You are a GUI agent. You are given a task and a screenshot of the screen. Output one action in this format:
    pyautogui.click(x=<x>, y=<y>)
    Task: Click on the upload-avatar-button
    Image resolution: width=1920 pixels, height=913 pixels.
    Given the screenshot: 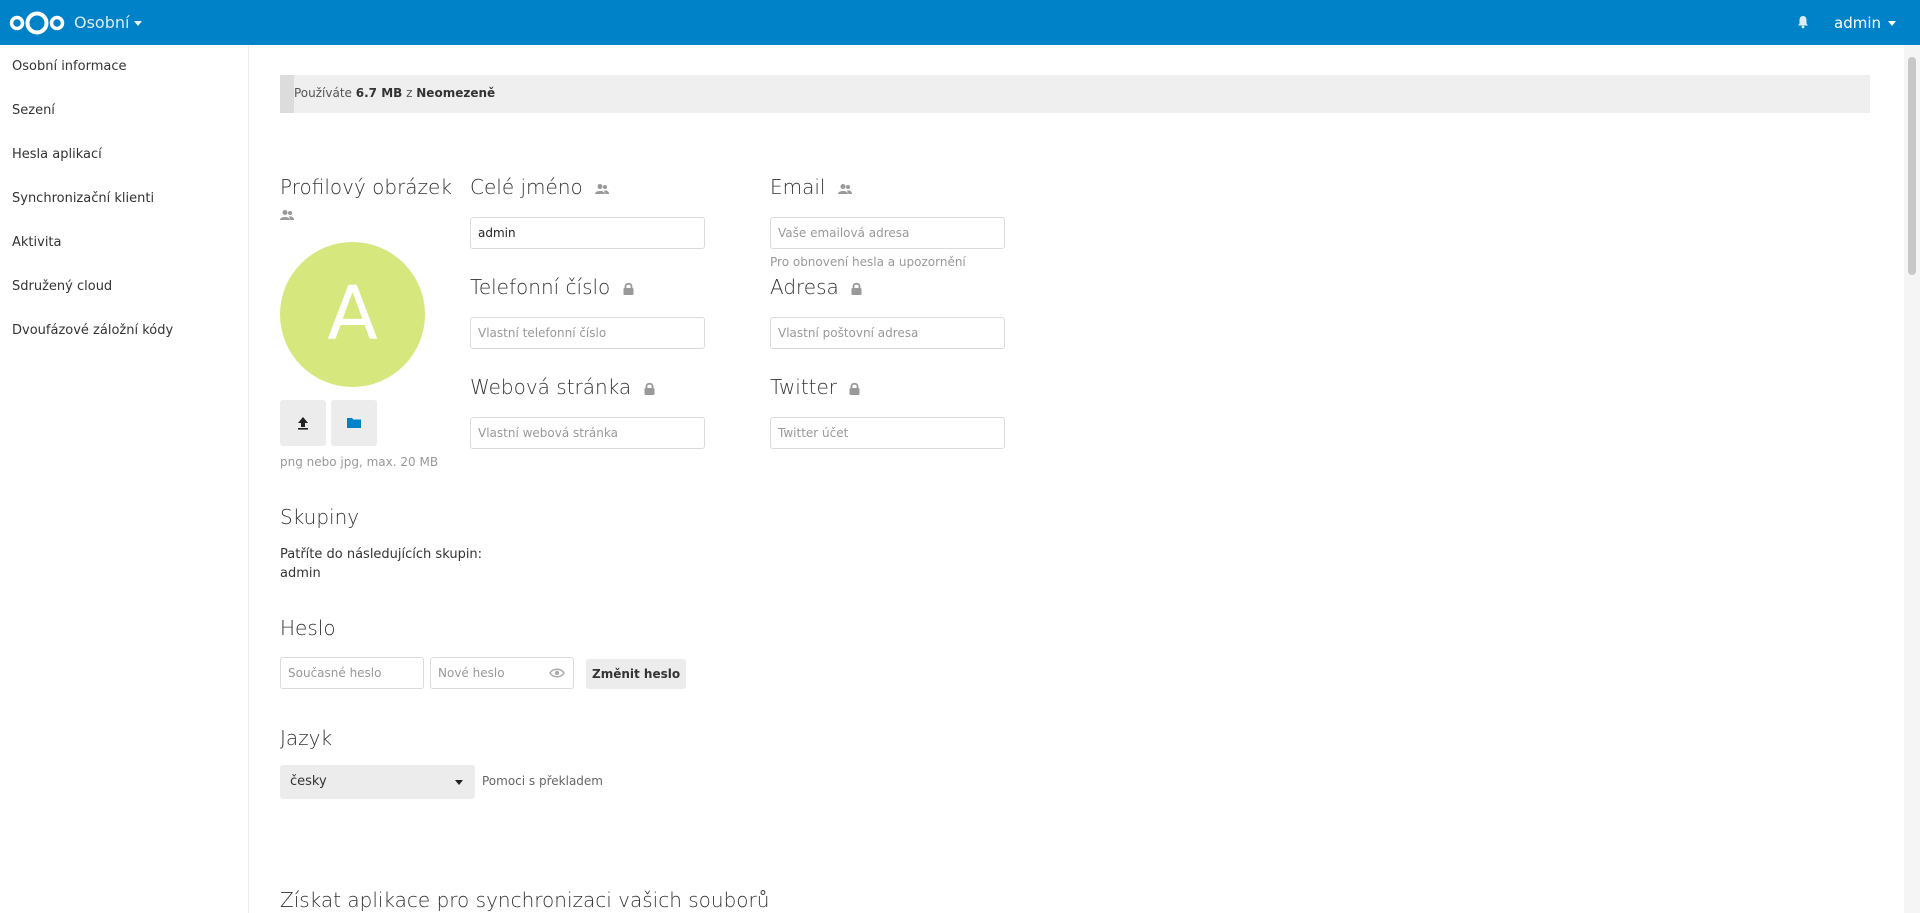 What is the action you would take?
    pyautogui.click(x=303, y=423)
    